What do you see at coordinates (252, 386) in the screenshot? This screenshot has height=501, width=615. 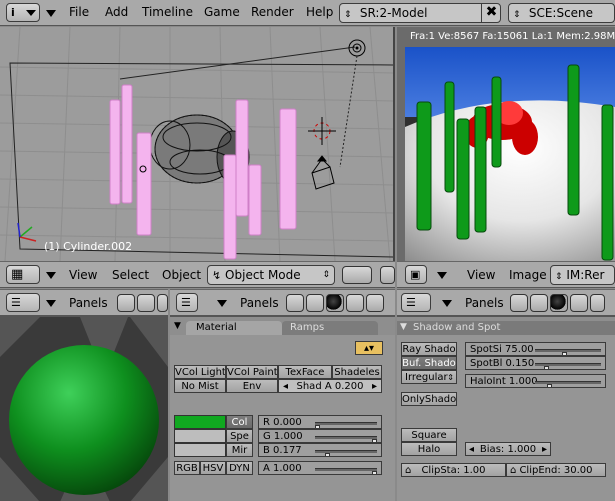 I see `env-button: Env` at bounding box center [252, 386].